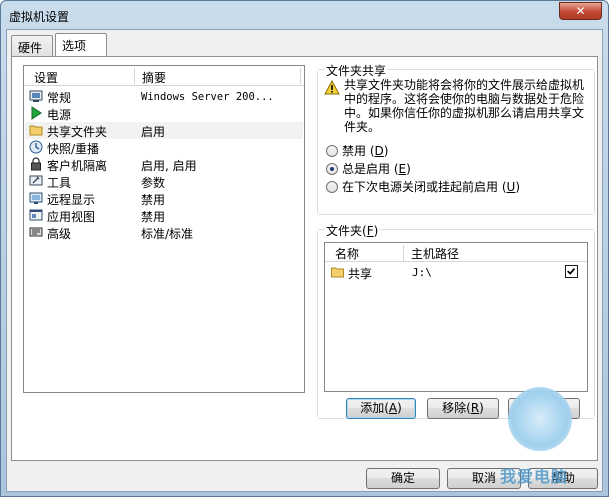 The height and width of the screenshot is (497, 609). I want to click on radio-disabled: 禁用 (D), so click(357, 150).